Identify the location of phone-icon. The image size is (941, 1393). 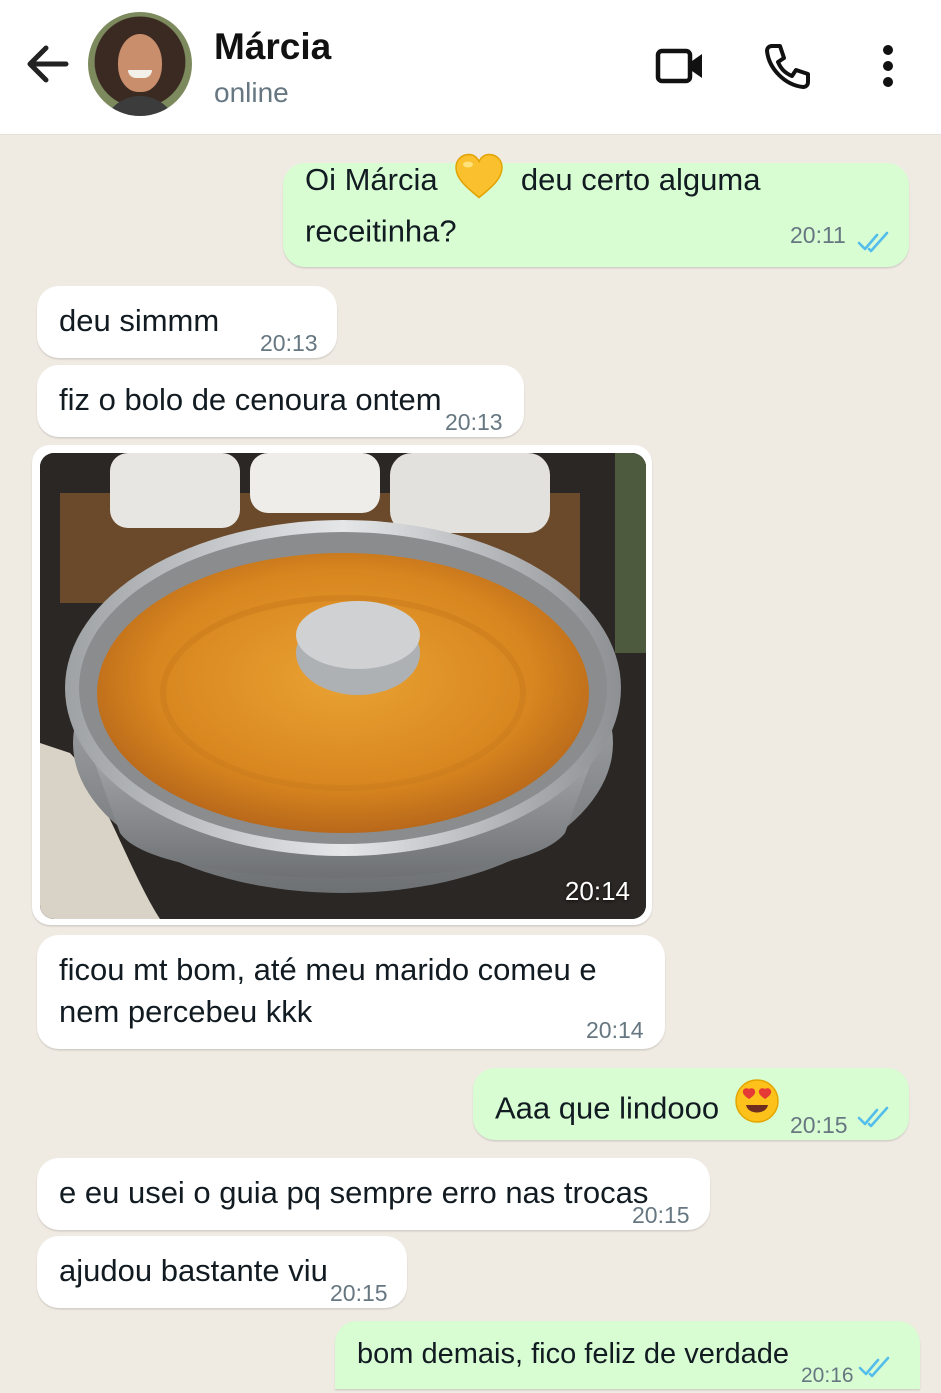
(788, 66).